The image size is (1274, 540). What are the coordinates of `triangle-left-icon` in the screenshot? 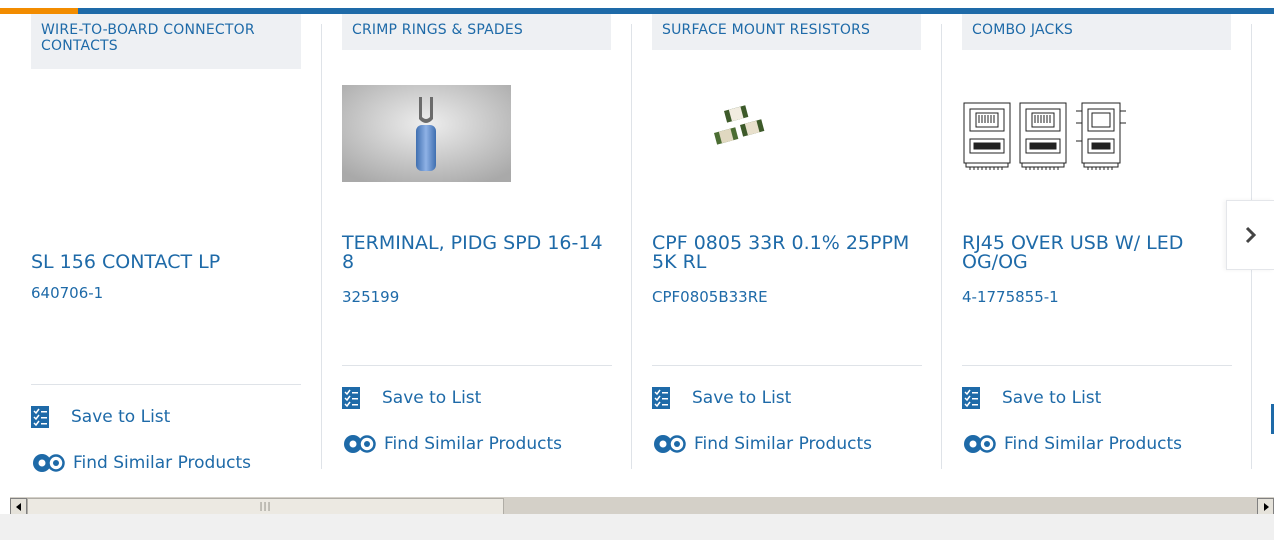 It's located at (18, 506).